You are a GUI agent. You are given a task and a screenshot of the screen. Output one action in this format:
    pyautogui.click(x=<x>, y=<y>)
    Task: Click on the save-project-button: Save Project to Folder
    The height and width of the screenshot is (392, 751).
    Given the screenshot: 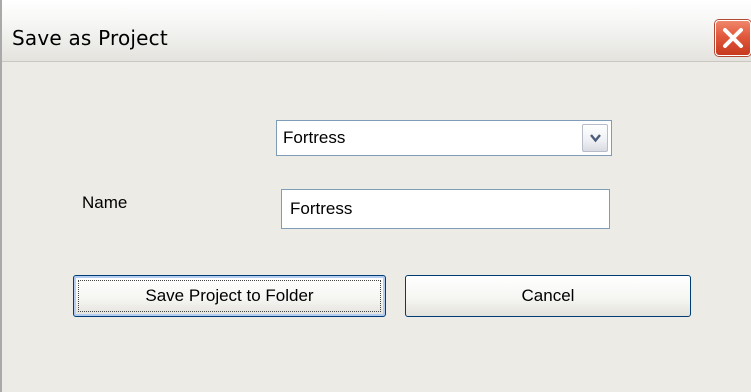 What is the action you would take?
    pyautogui.click(x=229, y=296)
    